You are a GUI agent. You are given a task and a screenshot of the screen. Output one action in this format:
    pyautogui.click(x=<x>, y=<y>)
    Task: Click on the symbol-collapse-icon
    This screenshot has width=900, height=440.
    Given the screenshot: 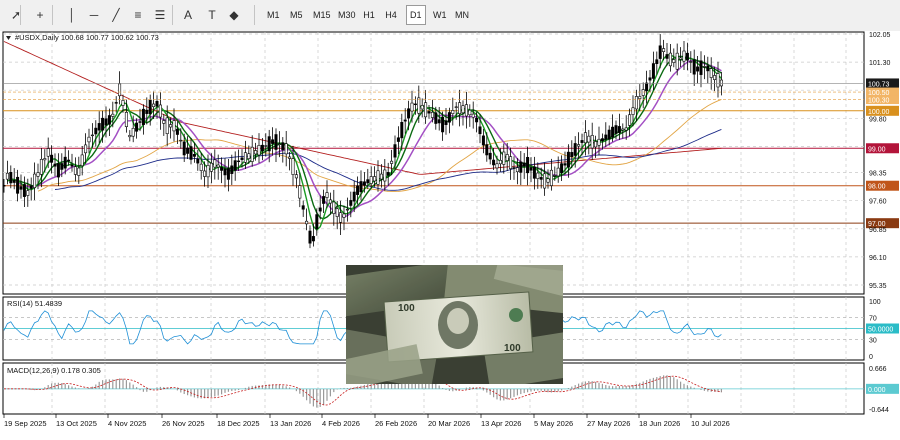 What is the action you would take?
    pyautogui.click(x=8, y=38)
    